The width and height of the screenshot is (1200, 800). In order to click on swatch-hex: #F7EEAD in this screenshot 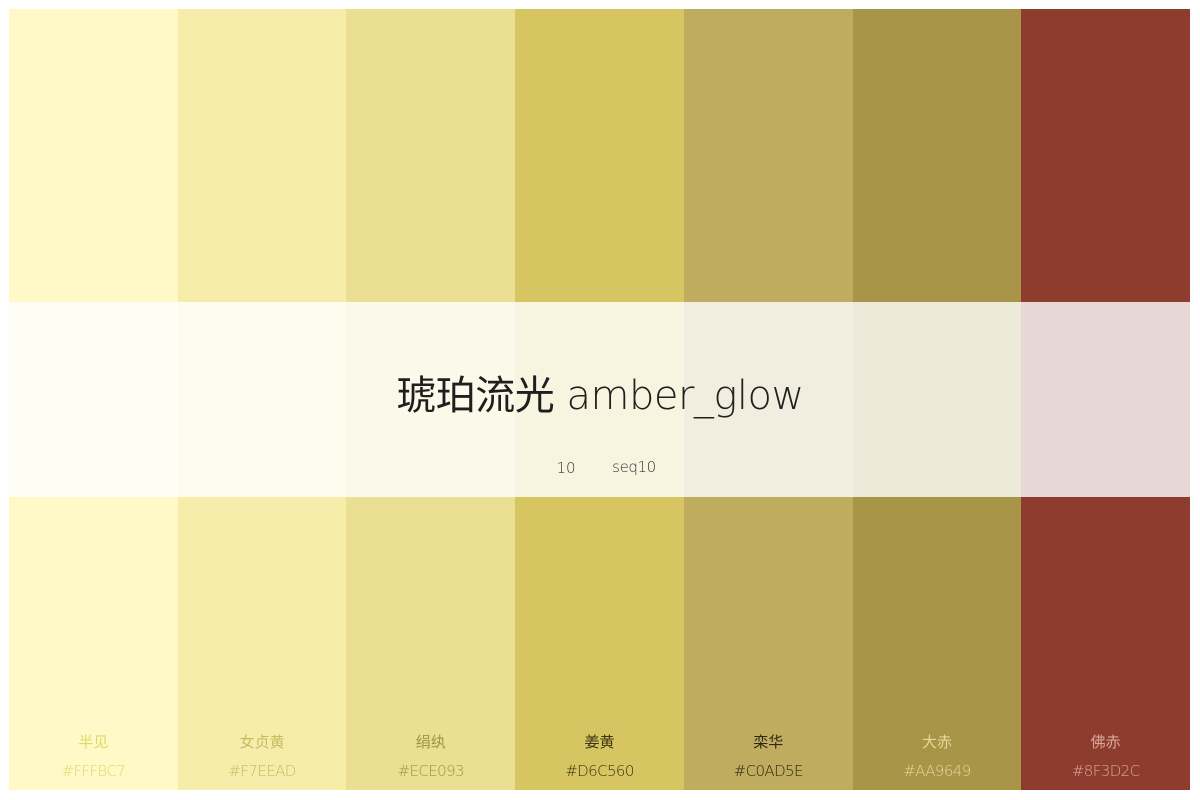, I will do `click(262, 771)`.